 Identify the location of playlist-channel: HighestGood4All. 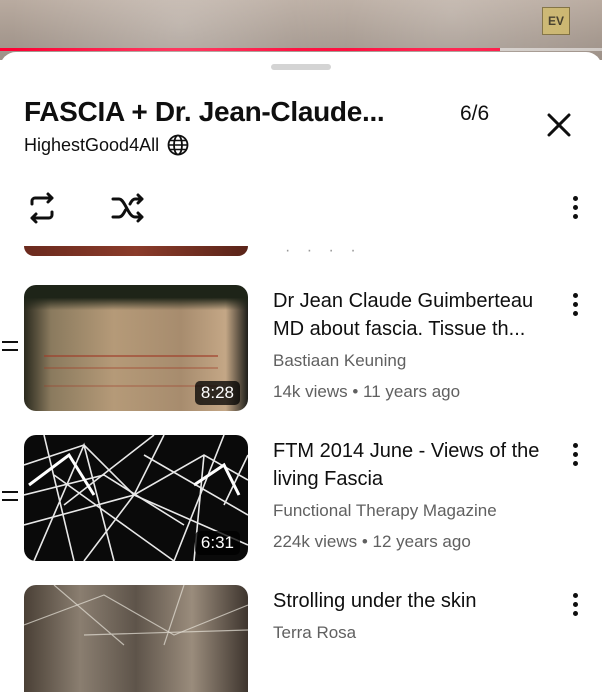
(106, 145).